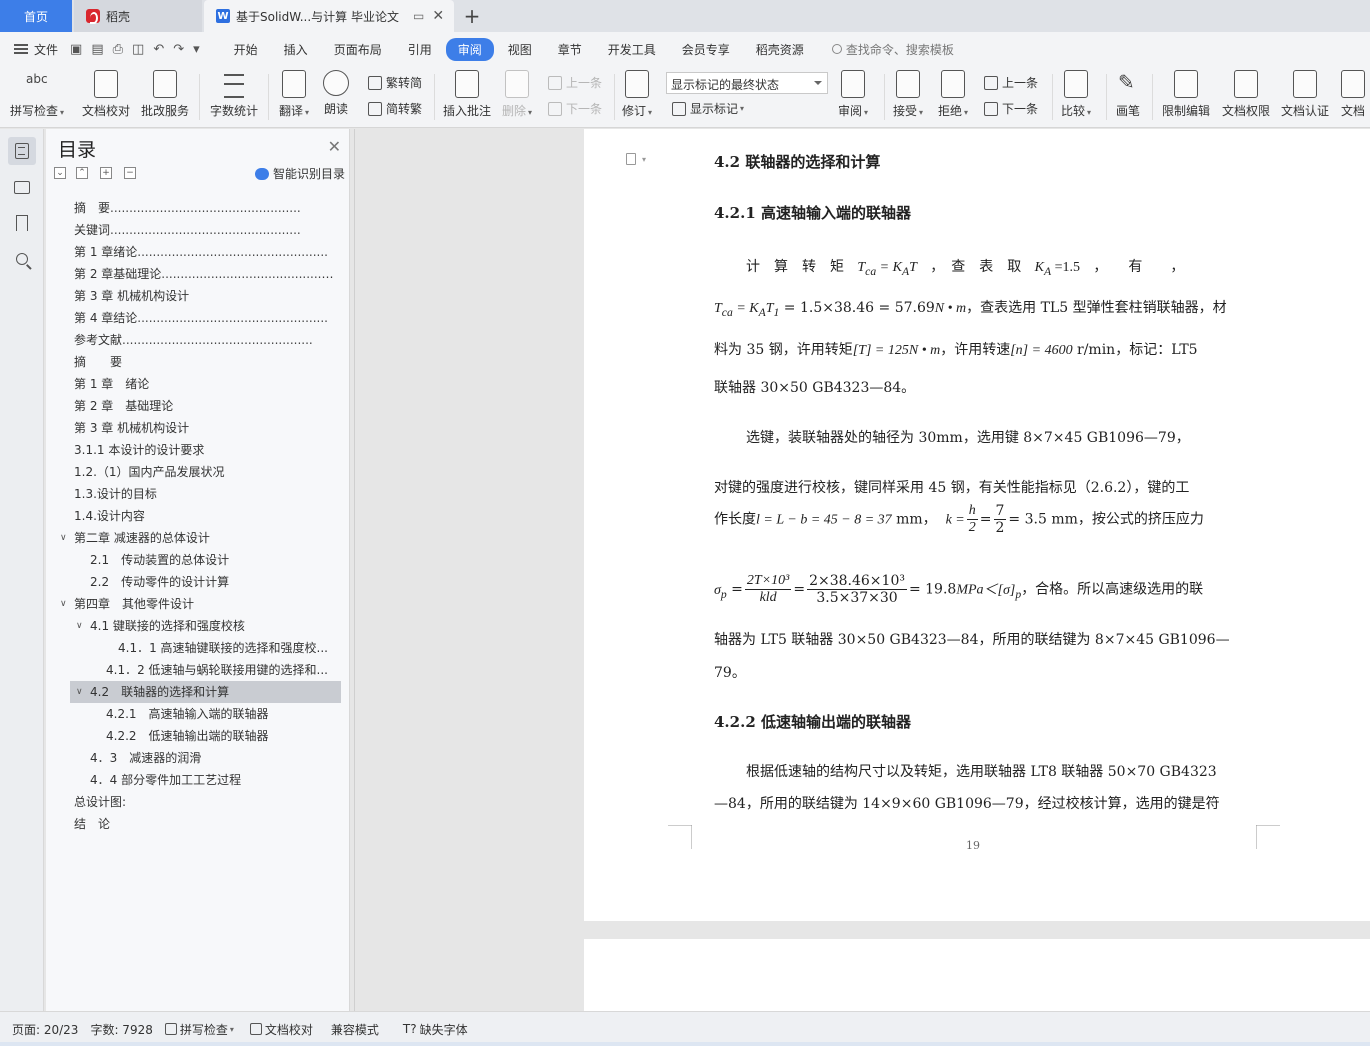  Describe the element at coordinates (106, 173) in the screenshot. I see `add-entry-icon: +` at that location.